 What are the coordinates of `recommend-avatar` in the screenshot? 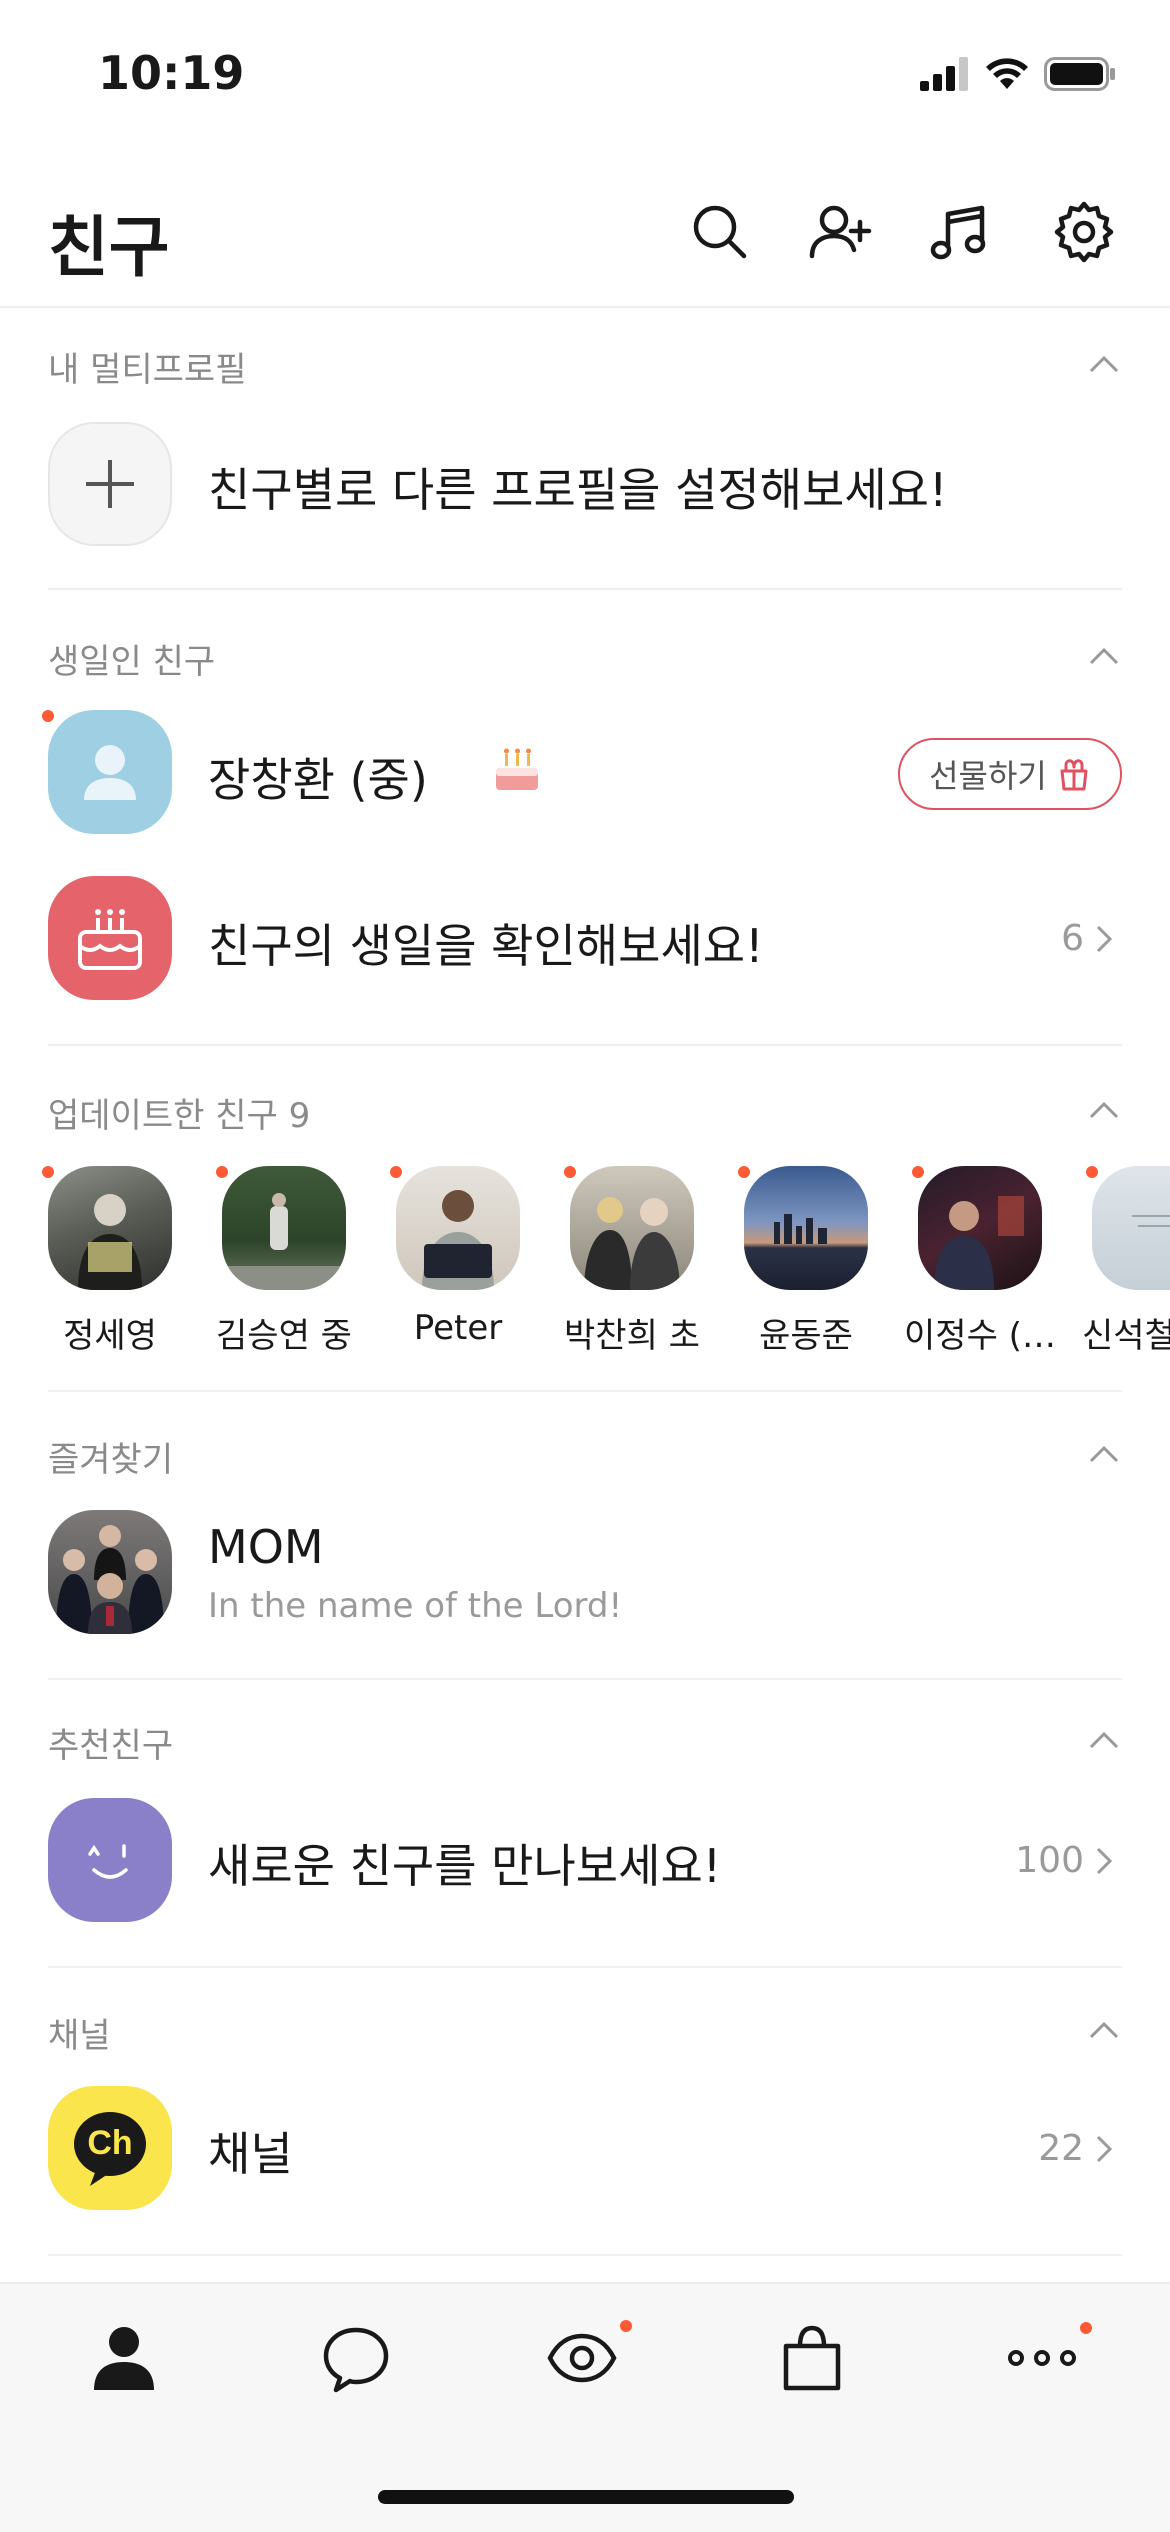 It's located at (110, 1860).